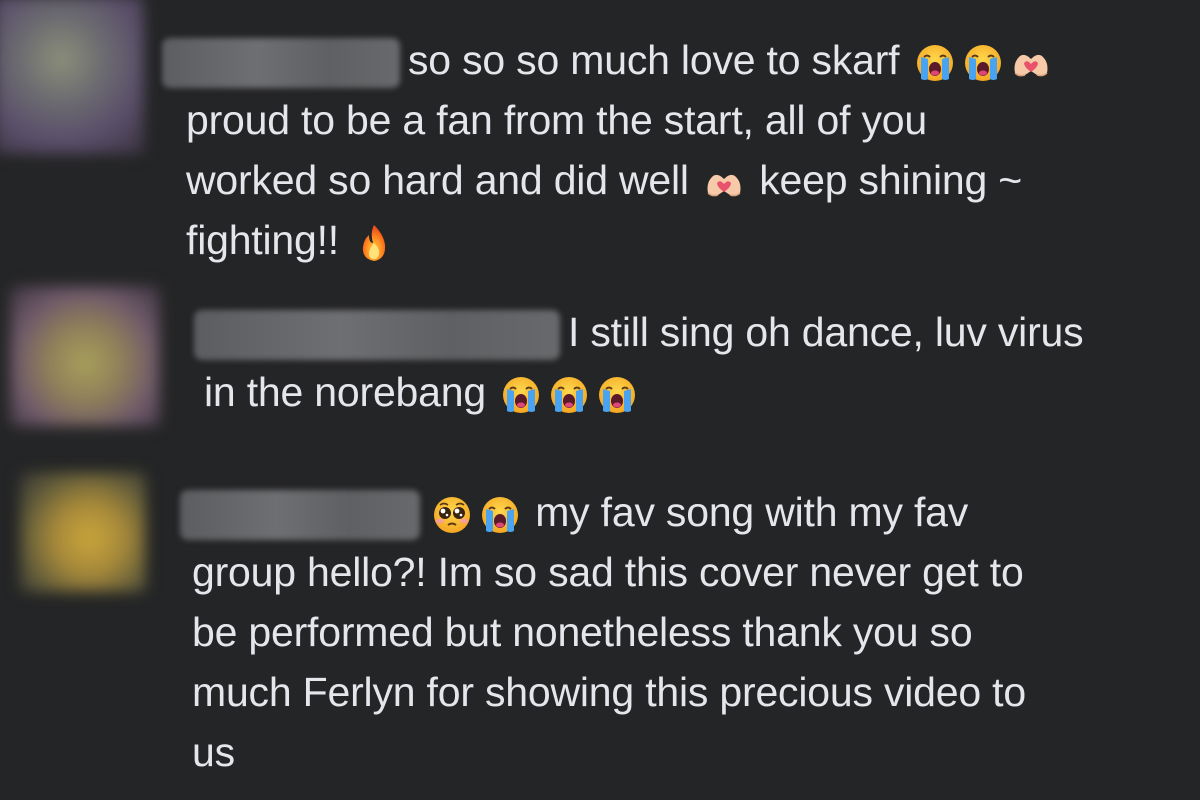 The height and width of the screenshot is (800, 1200). I want to click on comment-line: fighting!!, so click(620, 240).